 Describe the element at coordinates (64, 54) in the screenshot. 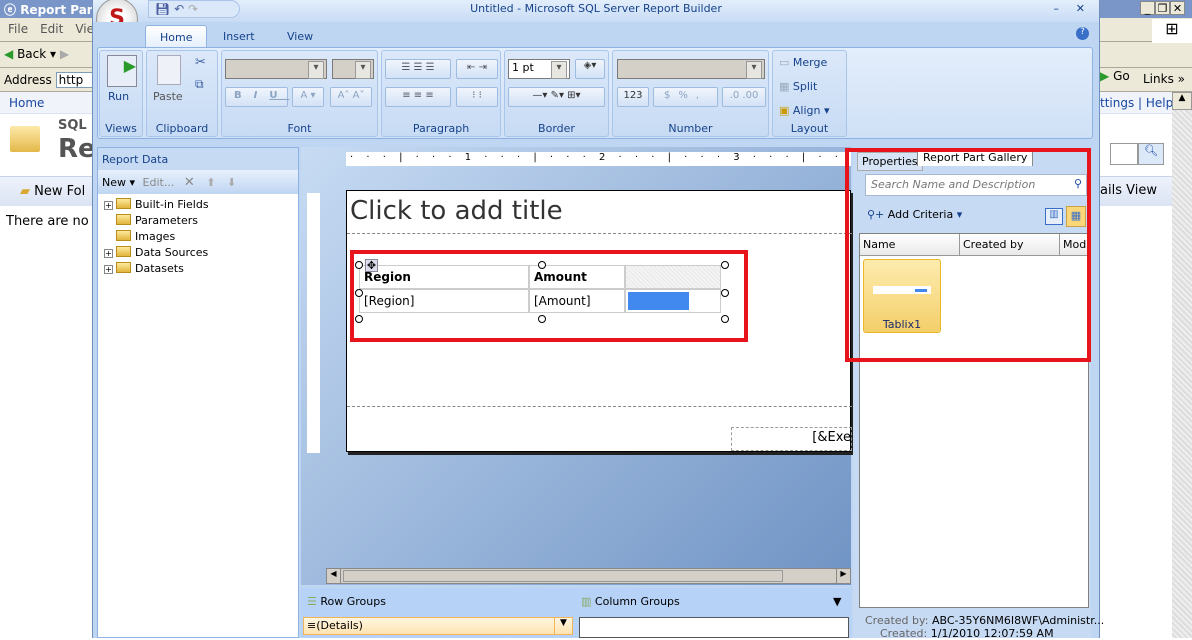

I see `forward-icon: ▶` at that location.